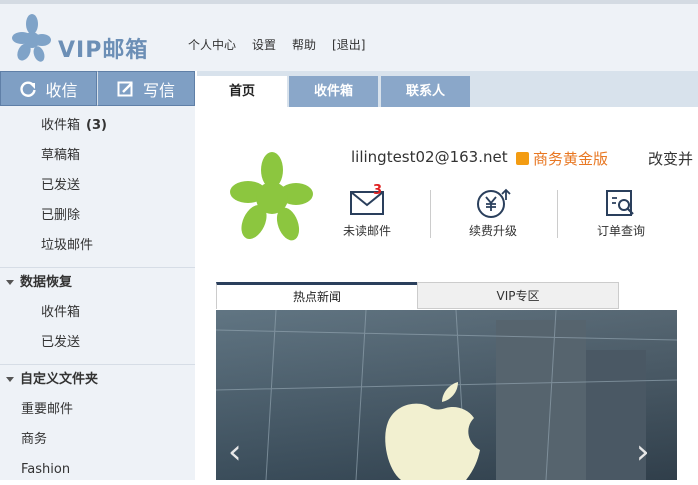  What do you see at coordinates (97, 283) in the screenshot?
I see `group-data-recovery: 数据恢复` at bounding box center [97, 283].